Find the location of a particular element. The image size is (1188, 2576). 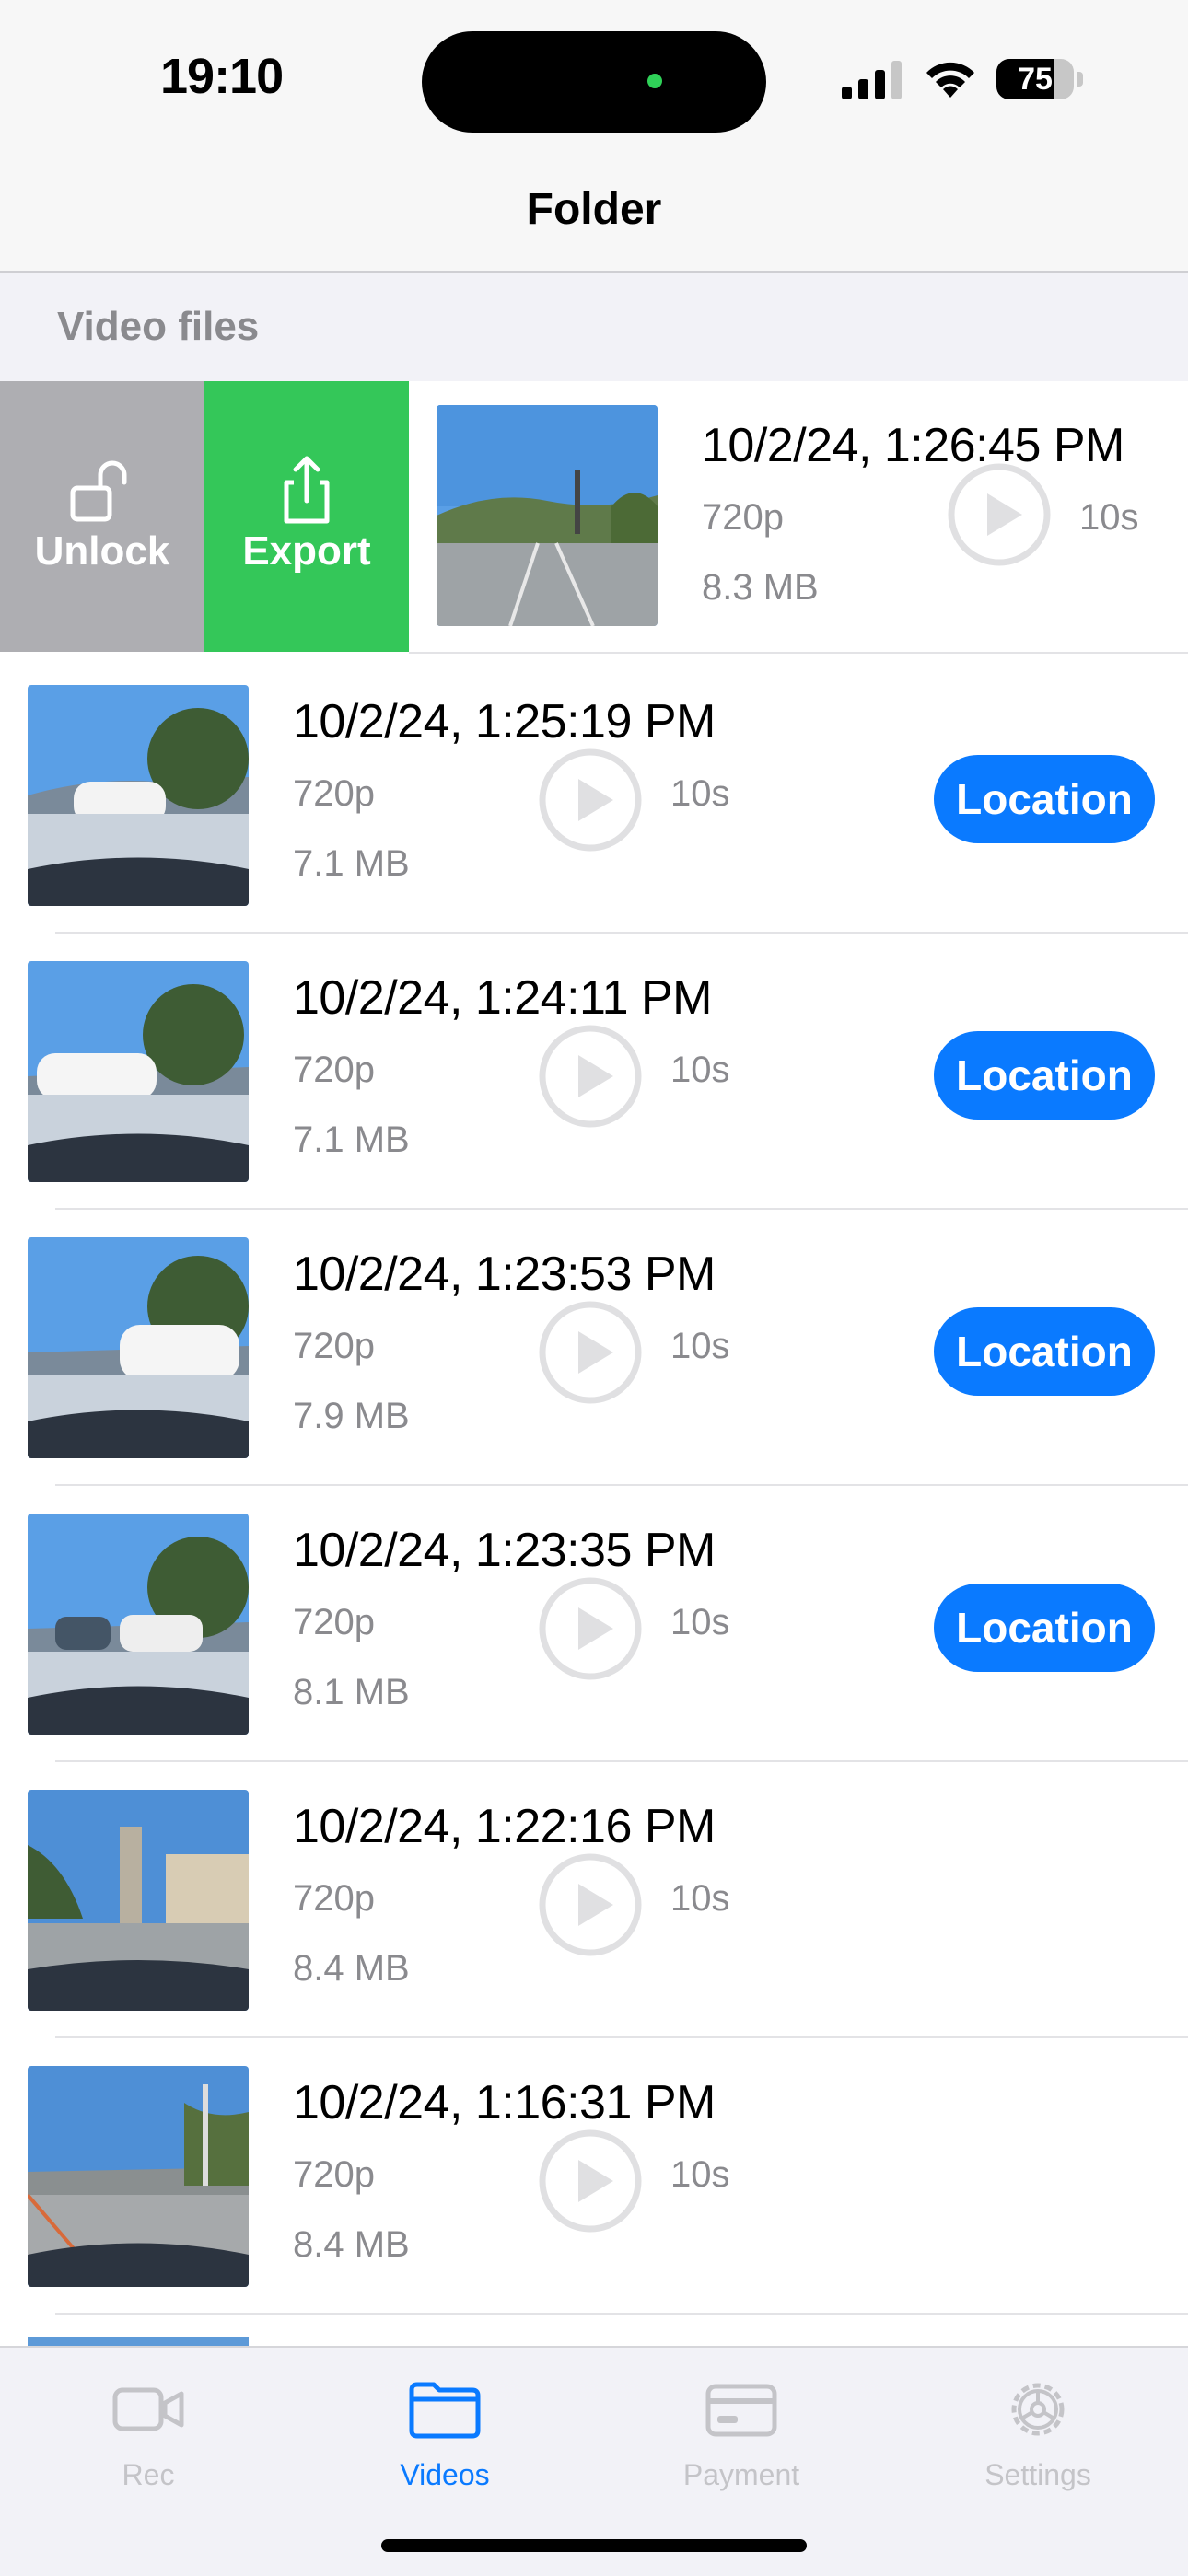

video-datetime: 10/2/24, 1:23:53 PM is located at coordinates (504, 1274).